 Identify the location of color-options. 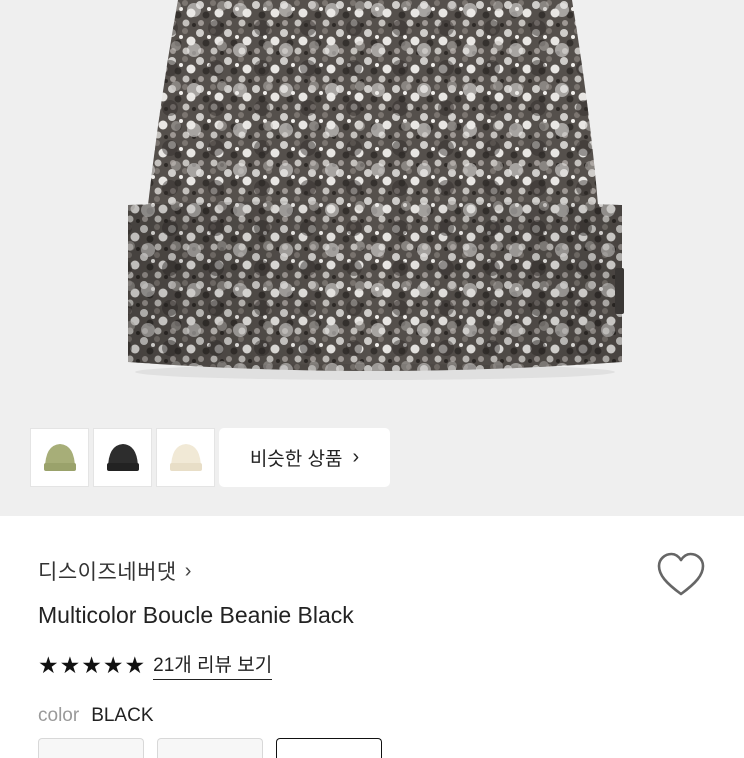
(210, 748).